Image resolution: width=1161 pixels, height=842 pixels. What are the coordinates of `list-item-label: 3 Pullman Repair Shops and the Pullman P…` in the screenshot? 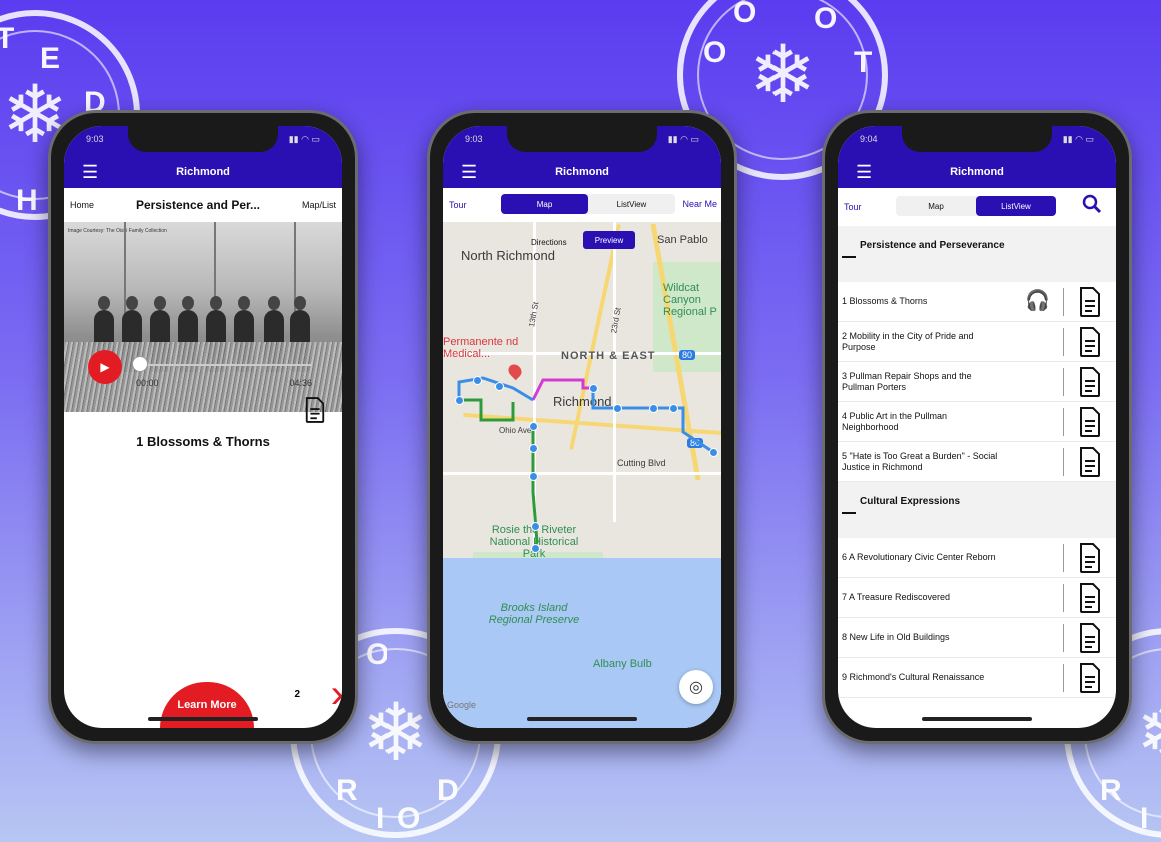 It's located at (907, 381).